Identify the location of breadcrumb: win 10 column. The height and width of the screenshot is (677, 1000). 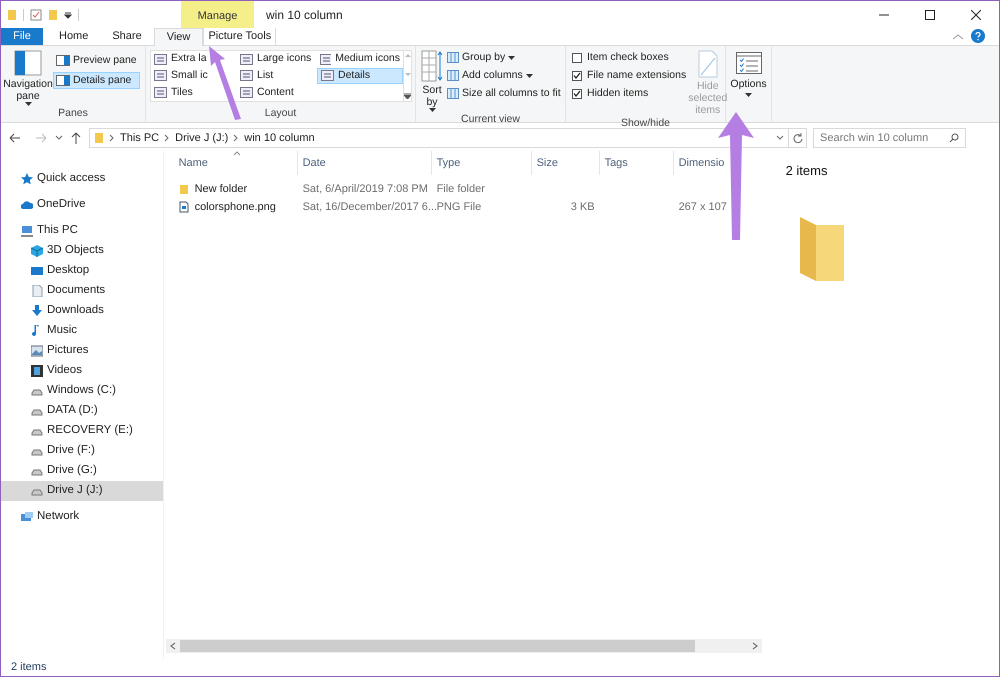
(279, 138).